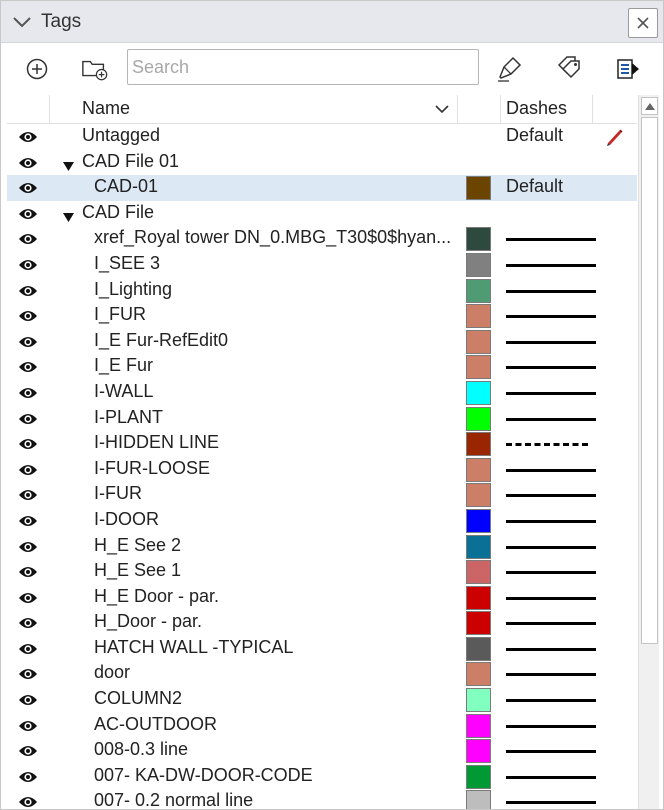  I want to click on dashes-value: Default, so click(534, 186).